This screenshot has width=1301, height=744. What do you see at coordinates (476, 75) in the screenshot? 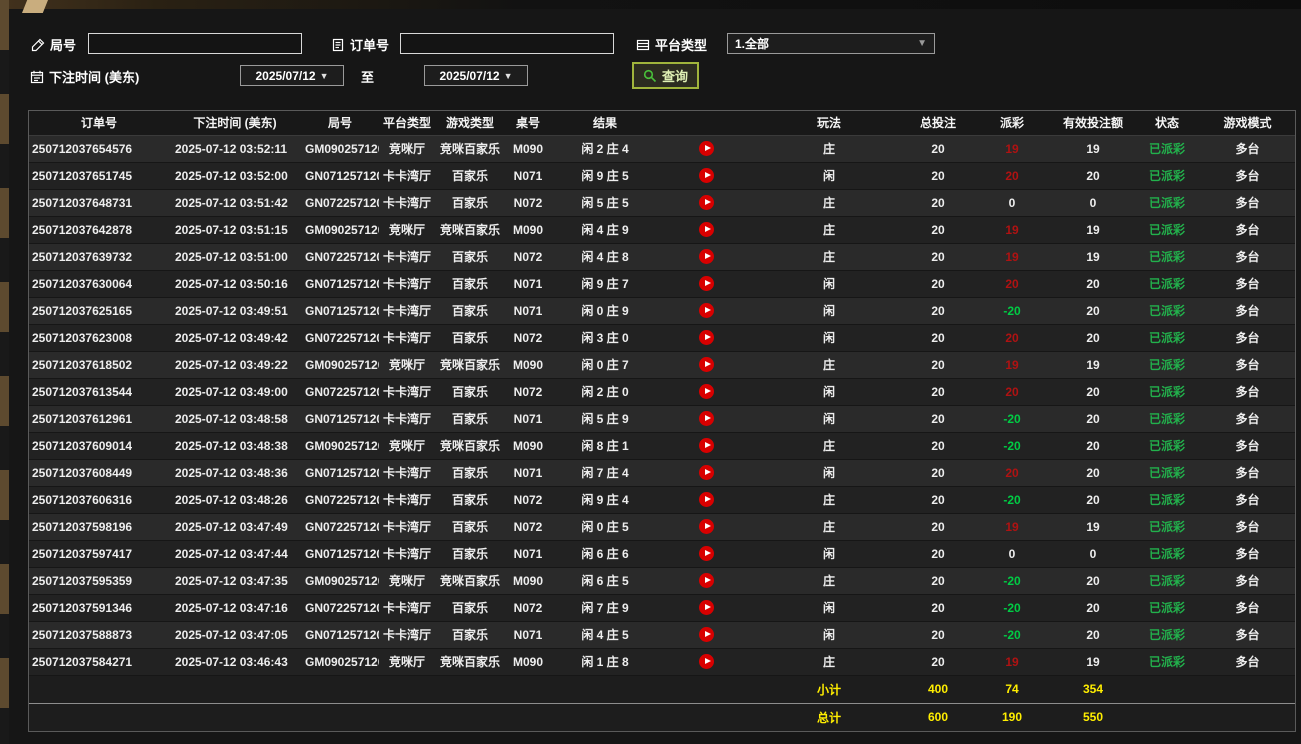
I see `date-to-picker: 2025/07/12 ▼` at bounding box center [476, 75].